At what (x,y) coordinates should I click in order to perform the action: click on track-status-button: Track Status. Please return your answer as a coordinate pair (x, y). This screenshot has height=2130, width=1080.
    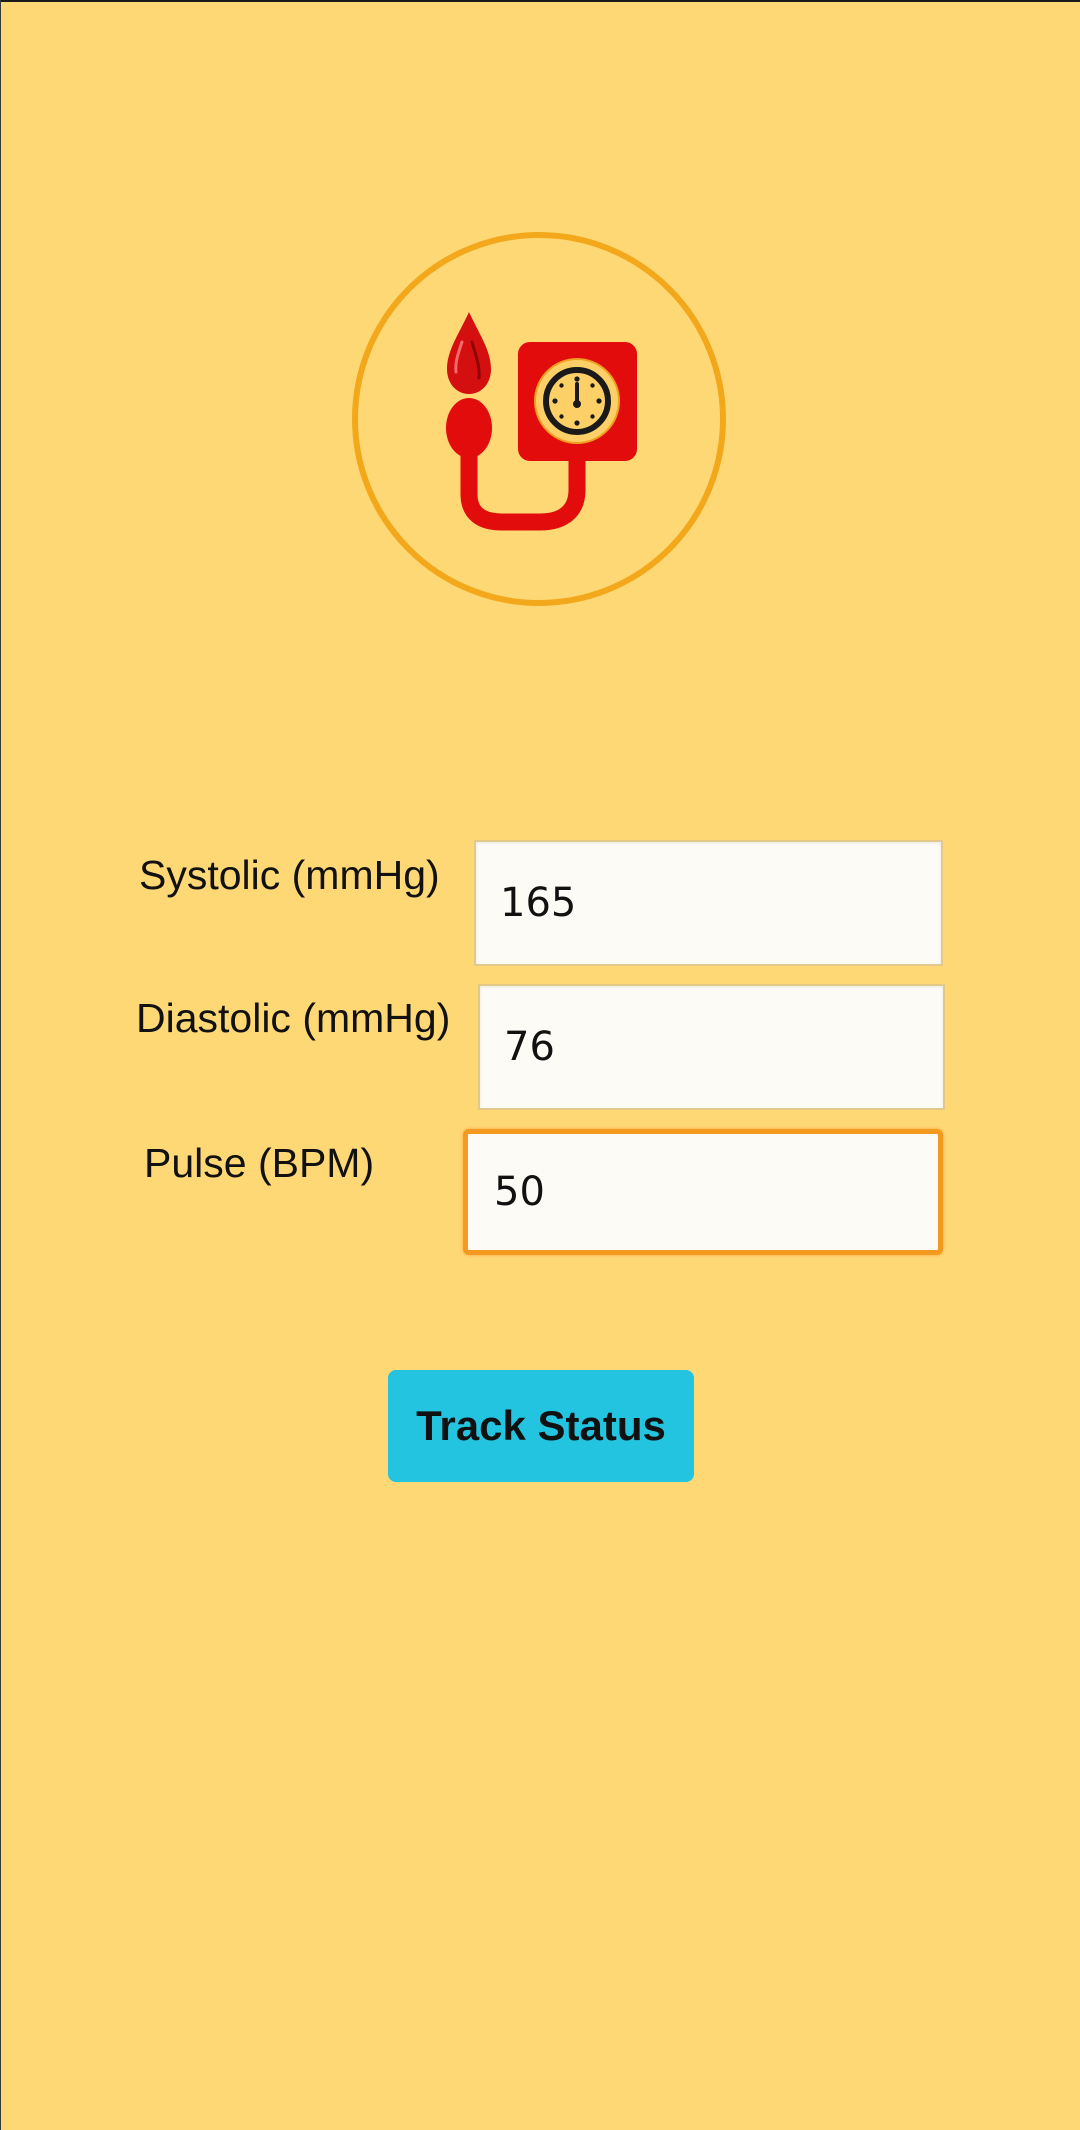
    Looking at the image, I should click on (541, 1426).